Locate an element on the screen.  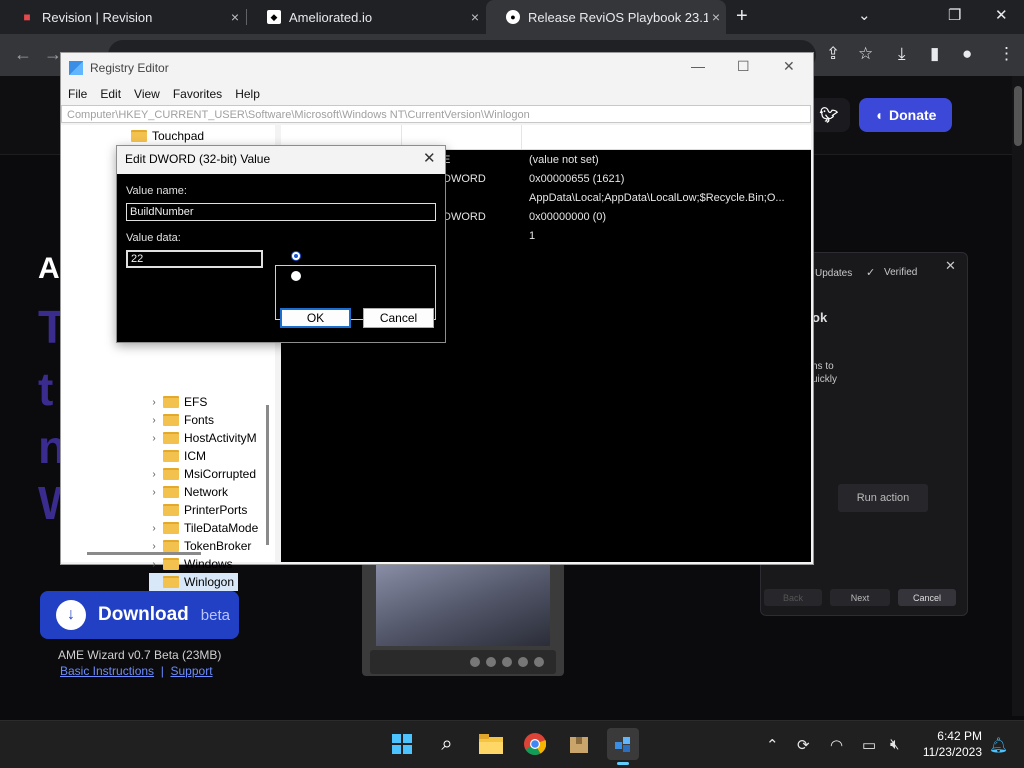
value-type-cell: DWORD is located at coordinates (464, 217).